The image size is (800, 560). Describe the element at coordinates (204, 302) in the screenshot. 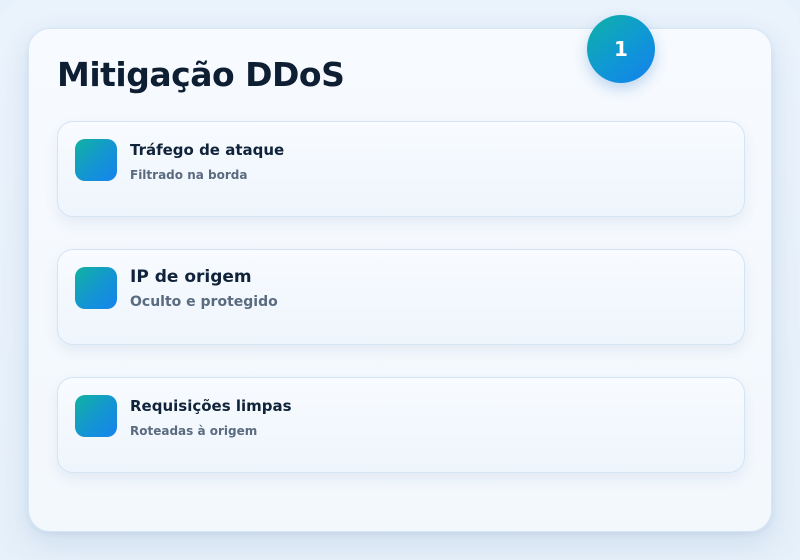

I see `feature-subtitle: Oculto e protegido` at that location.